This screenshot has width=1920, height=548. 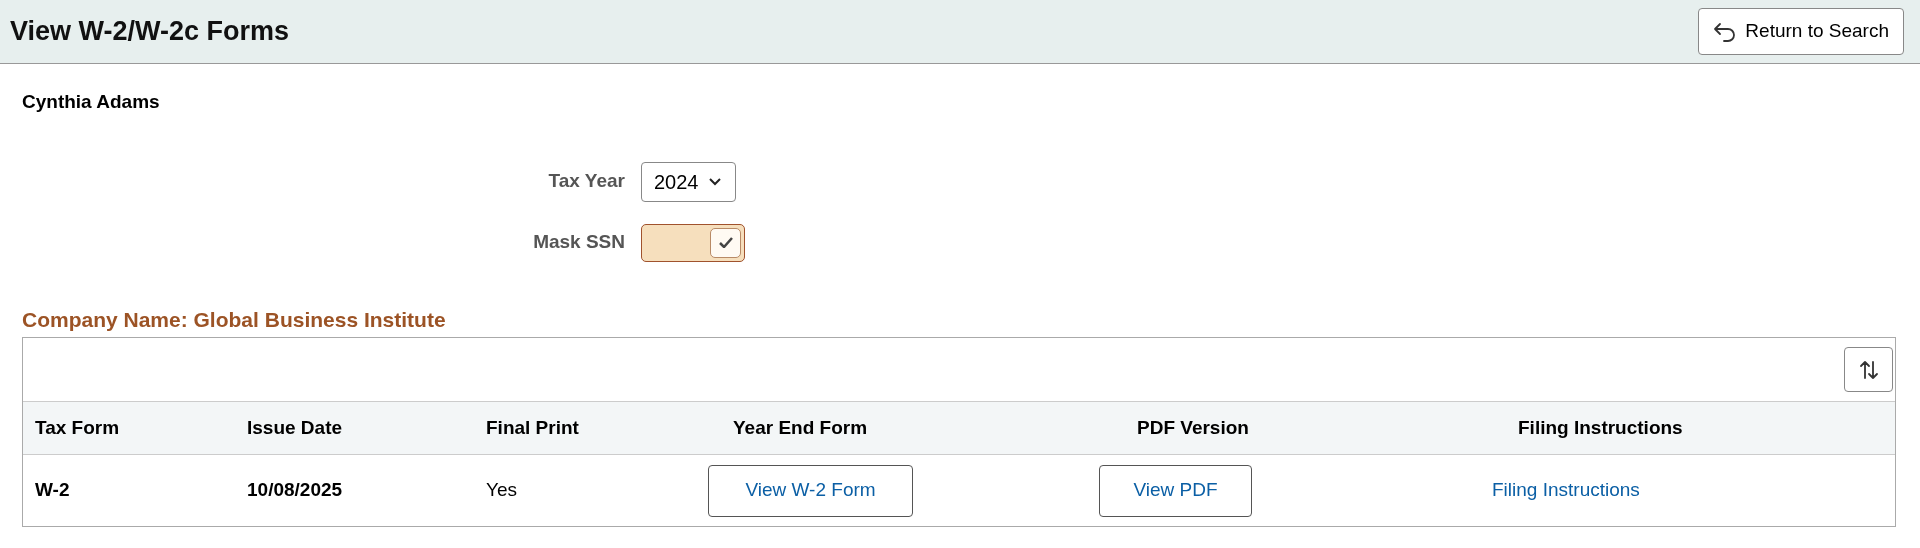 What do you see at coordinates (91, 102) in the screenshot?
I see `employee-name: Cynthia Adams` at bounding box center [91, 102].